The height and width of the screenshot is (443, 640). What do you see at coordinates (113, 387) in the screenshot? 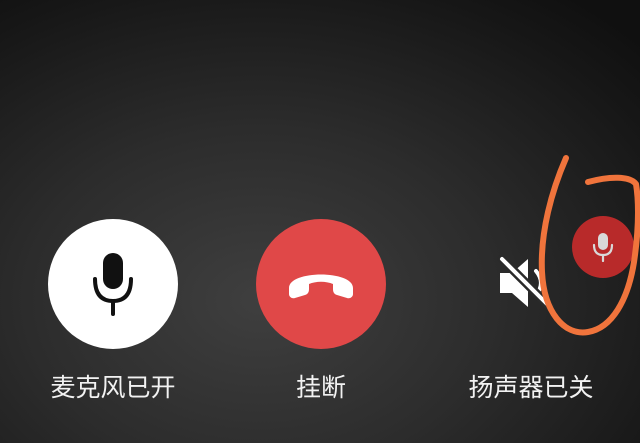
I see `microphone-status-label: 麦克风已开` at bounding box center [113, 387].